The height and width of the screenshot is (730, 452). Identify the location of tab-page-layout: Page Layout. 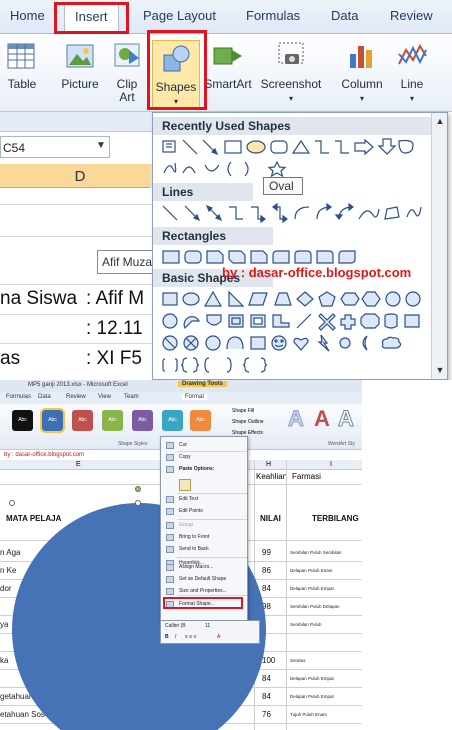
(179, 15).